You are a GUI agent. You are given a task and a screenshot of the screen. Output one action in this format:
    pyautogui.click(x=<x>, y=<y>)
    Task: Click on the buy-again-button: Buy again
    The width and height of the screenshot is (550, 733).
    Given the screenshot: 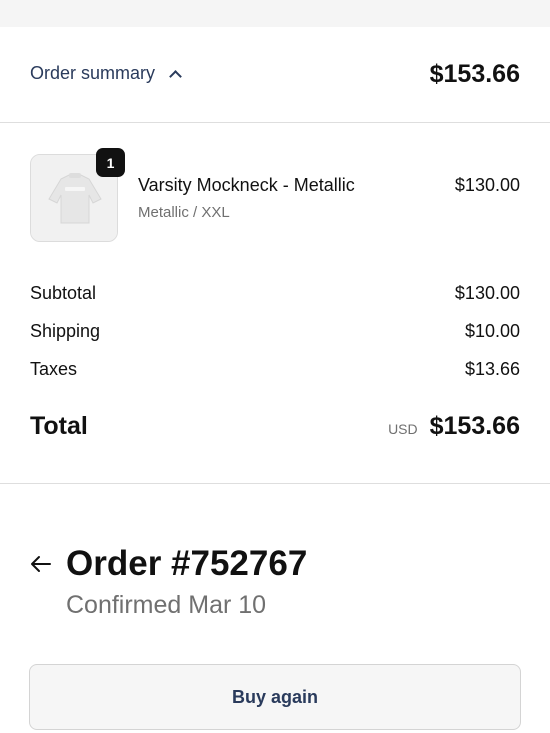 What is the action you would take?
    pyautogui.click(x=275, y=697)
    